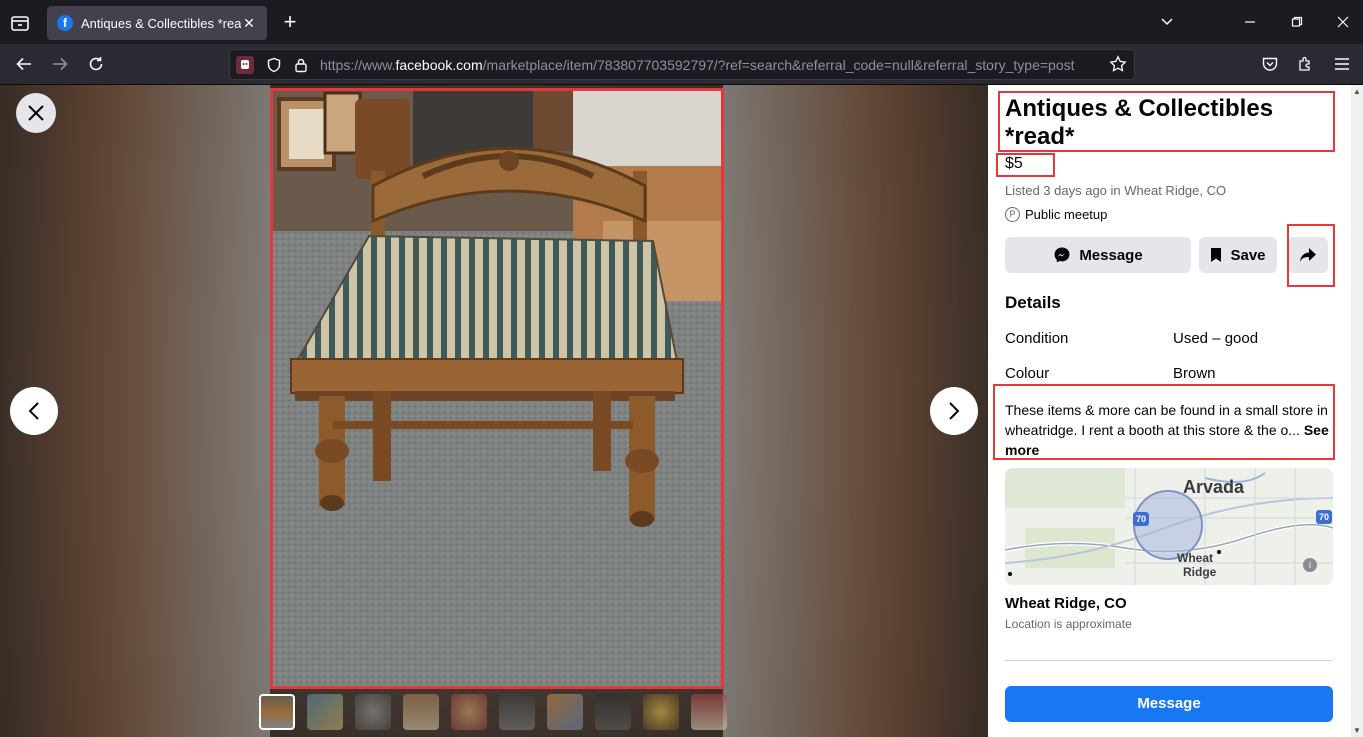 Image resolution: width=1363 pixels, height=737 pixels. Describe the element at coordinates (1311, 255) in the screenshot. I see `highlight-share-box` at that location.